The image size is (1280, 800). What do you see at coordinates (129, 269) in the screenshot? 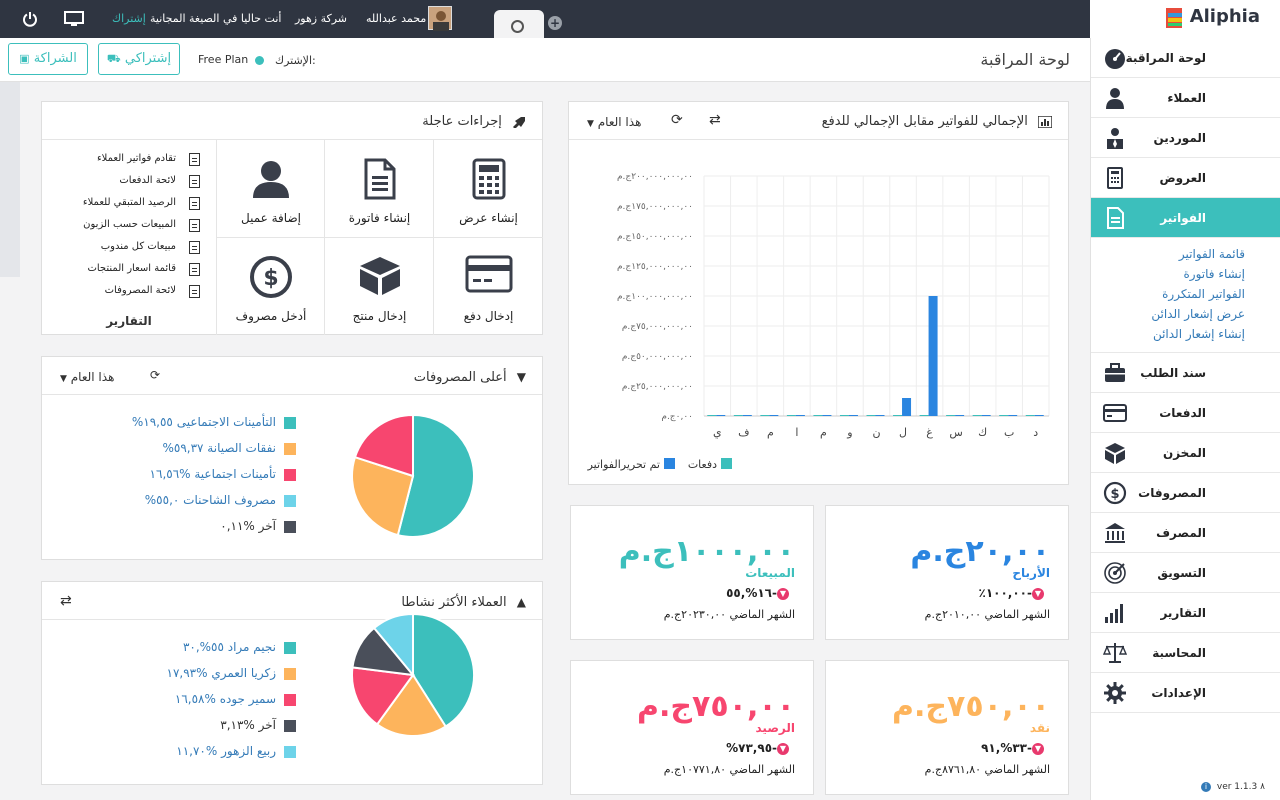
I see `report-link: قائمة اسعار المنتجات` at bounding box center [129, 269].